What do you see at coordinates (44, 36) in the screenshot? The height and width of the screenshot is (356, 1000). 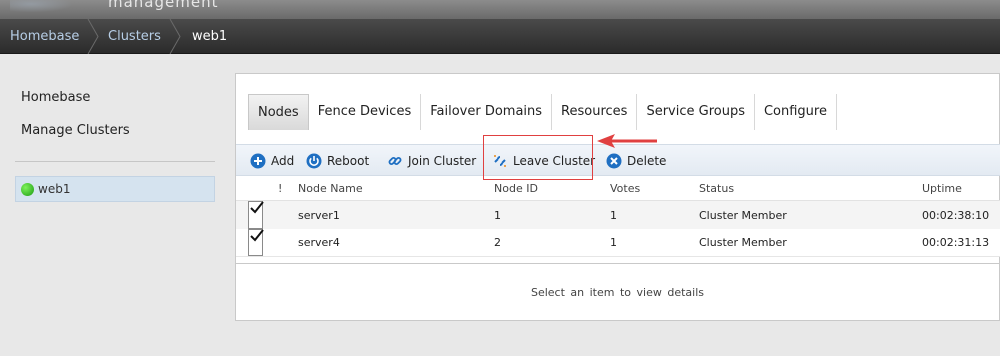 I see `breadcrumb-homebase: Homebase` at bounding box center [44, 36].